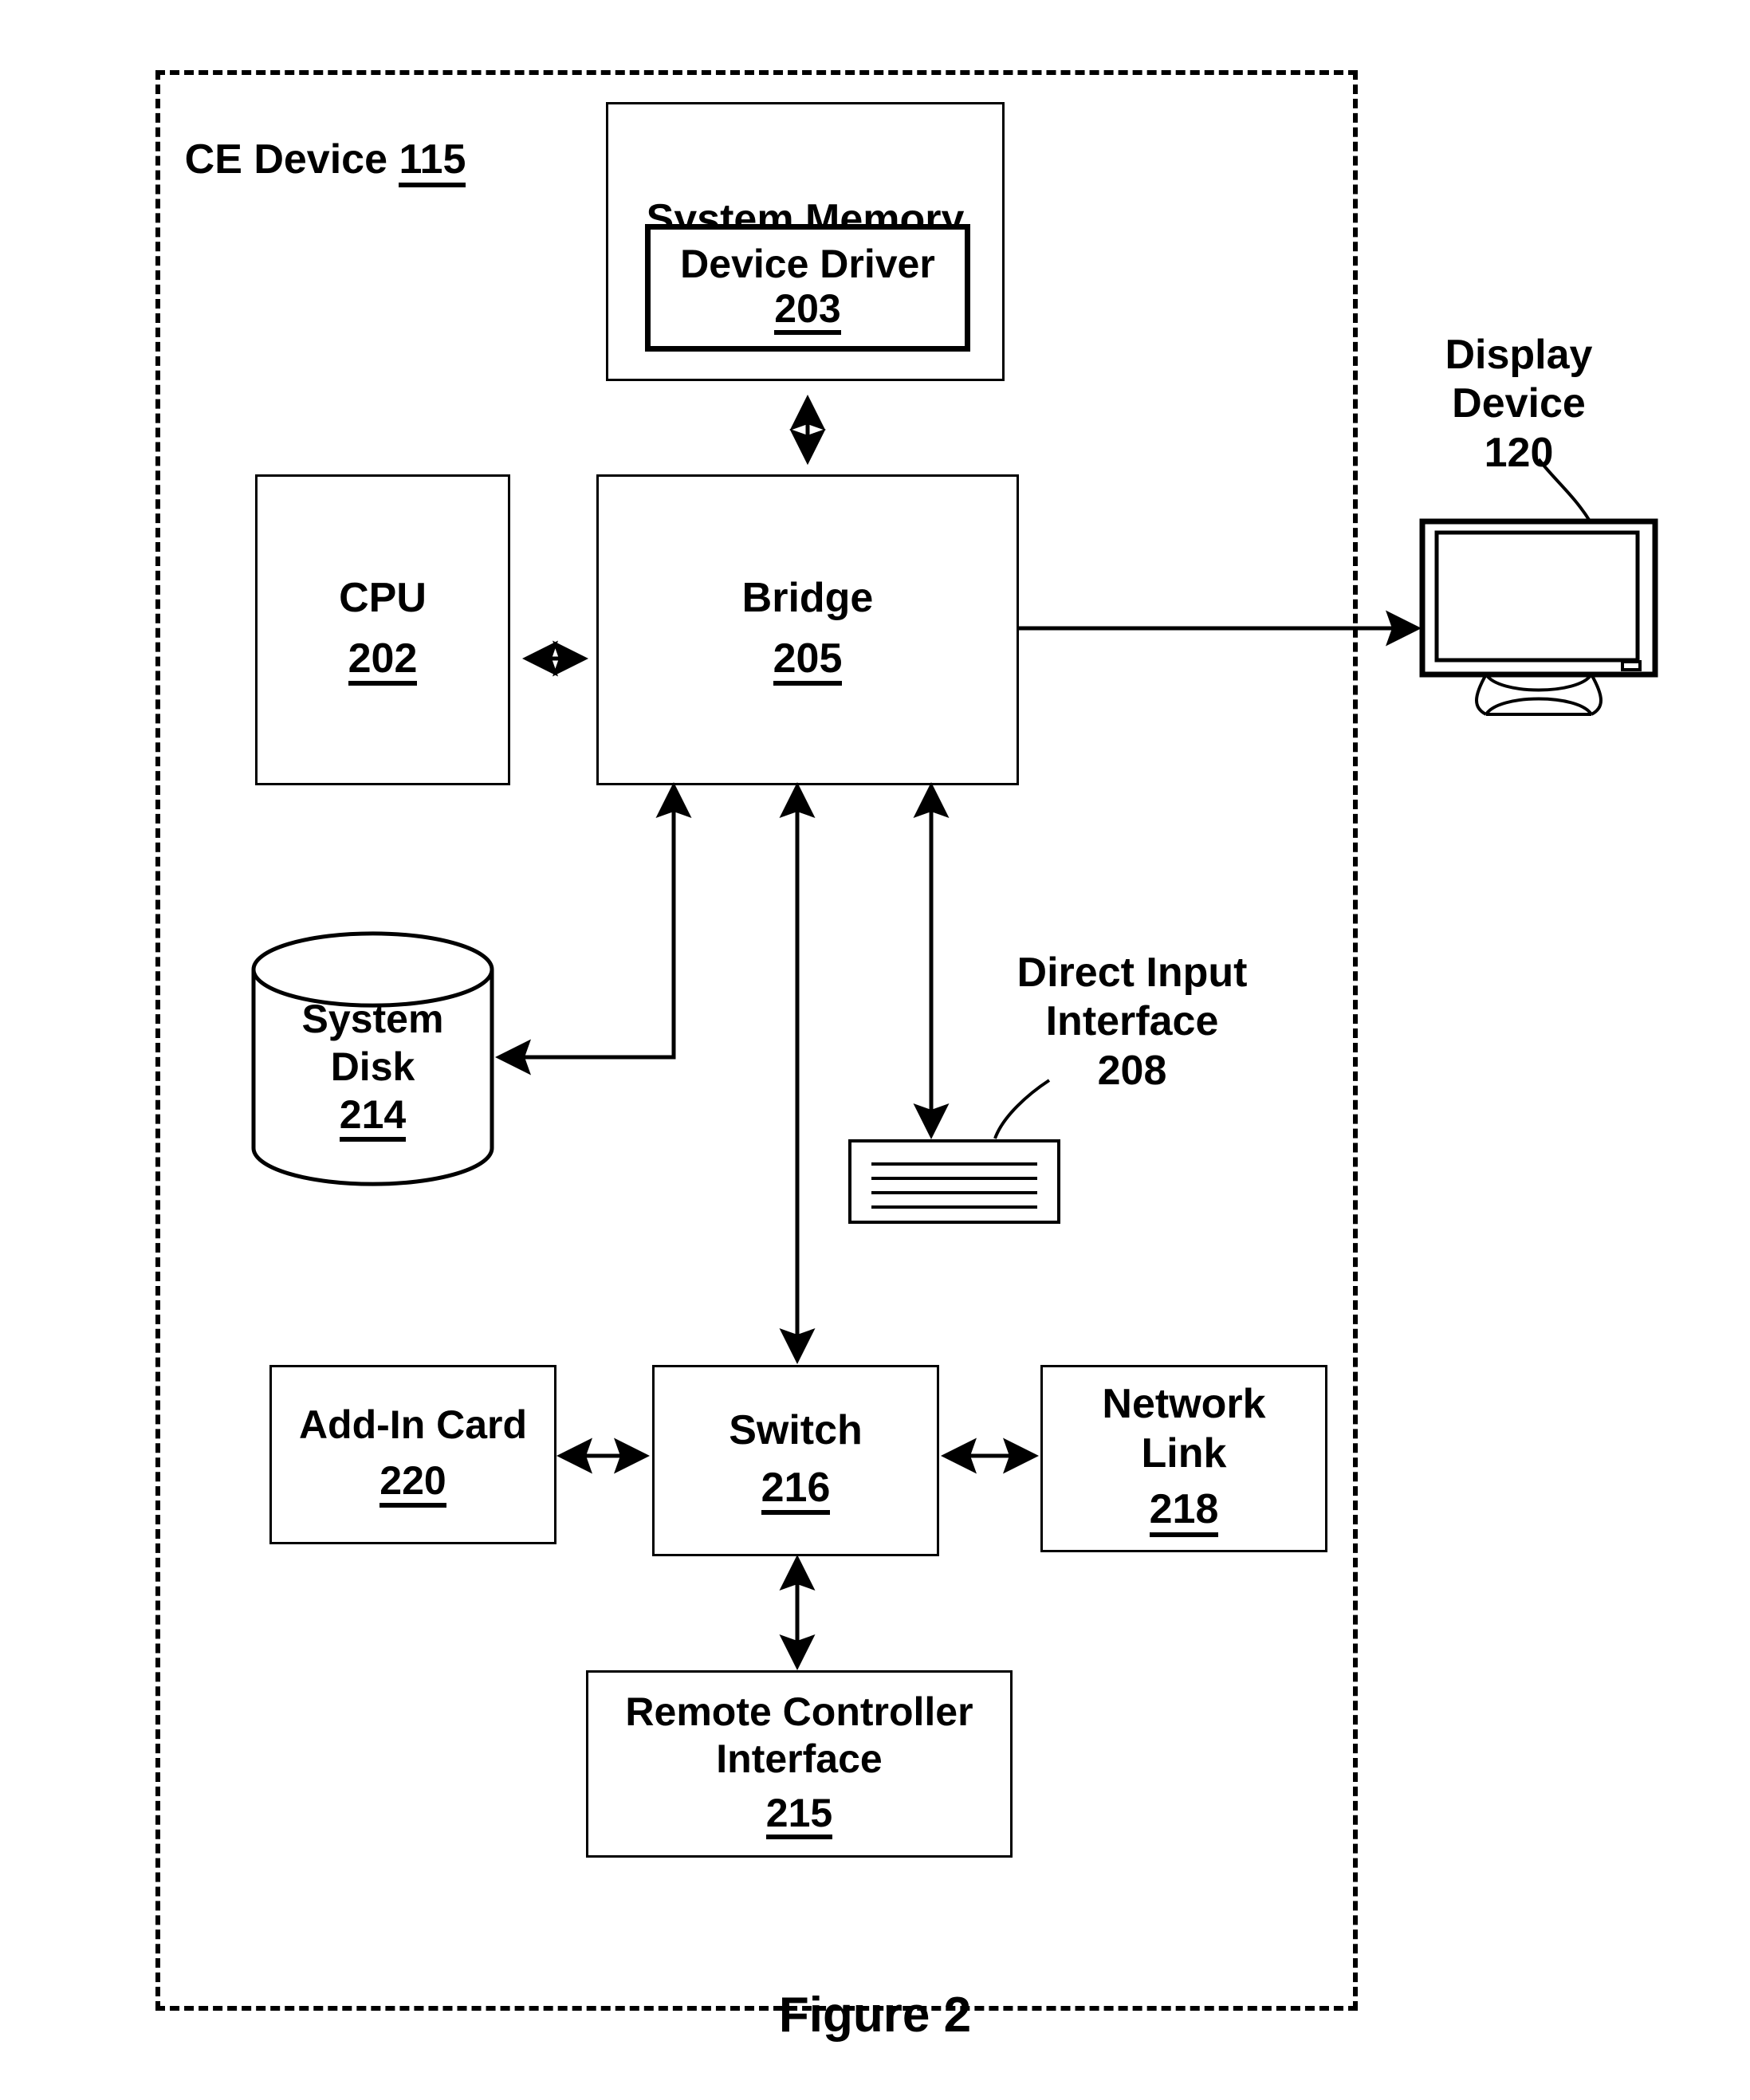 Image resolution: width=1750 pixels, height=2100 pixels. Describe the element at coordinates (807, 597) in the screenshot. I see `bridge-title: Bridge` at that location.